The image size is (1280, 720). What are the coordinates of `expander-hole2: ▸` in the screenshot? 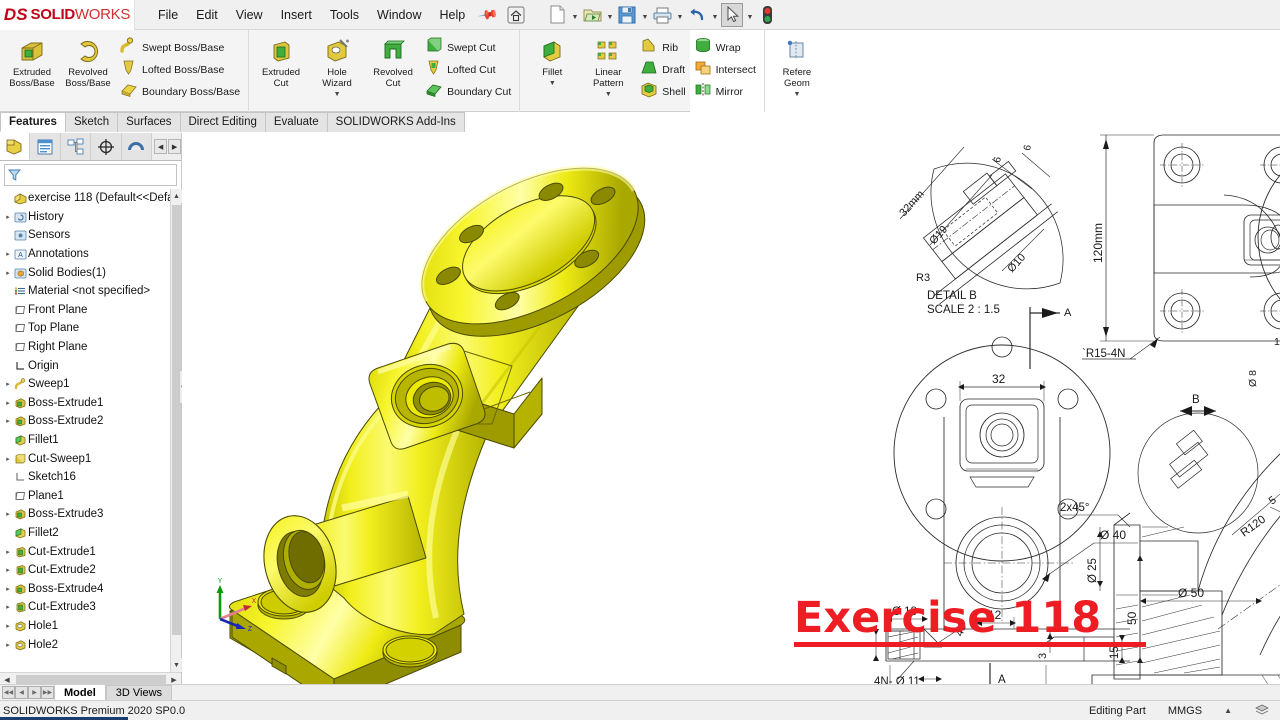 It's located at (8, 645).